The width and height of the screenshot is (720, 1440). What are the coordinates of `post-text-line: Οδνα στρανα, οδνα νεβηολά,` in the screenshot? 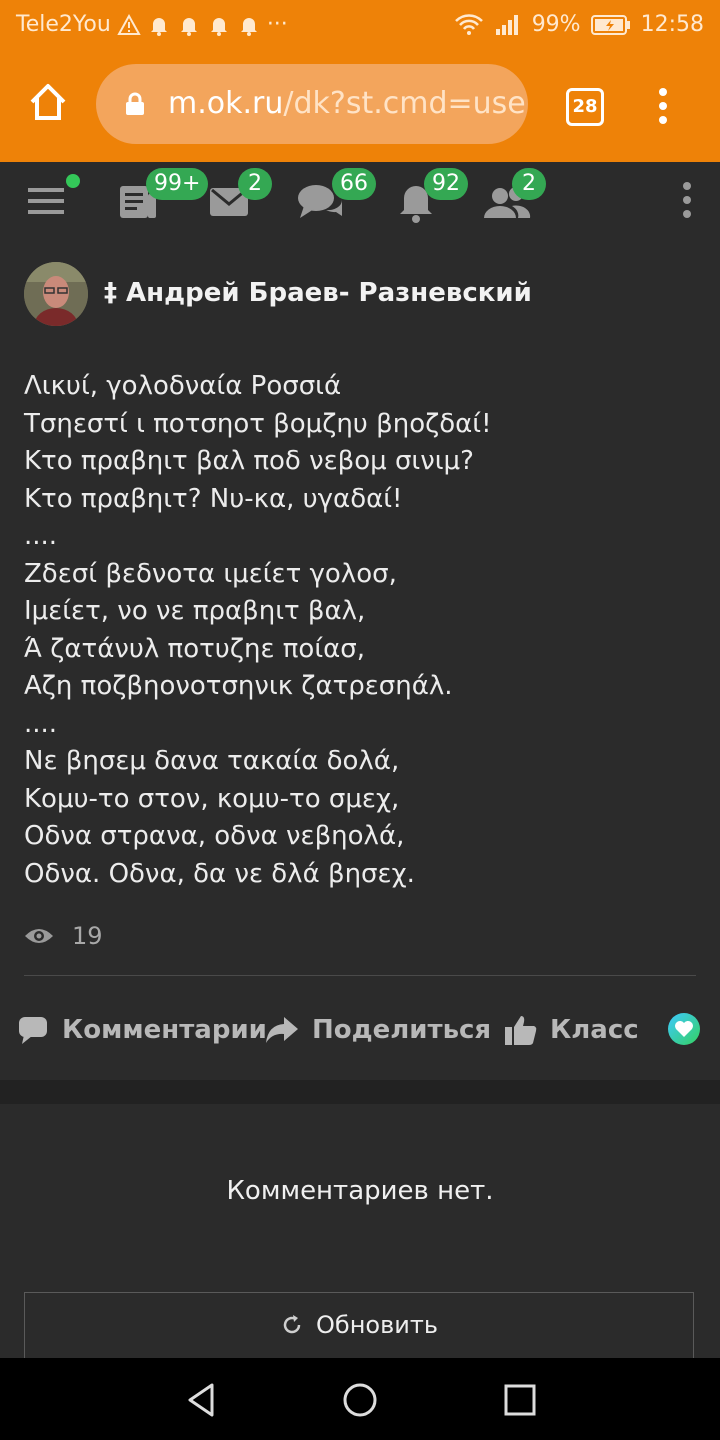 It's located at (214, 836).